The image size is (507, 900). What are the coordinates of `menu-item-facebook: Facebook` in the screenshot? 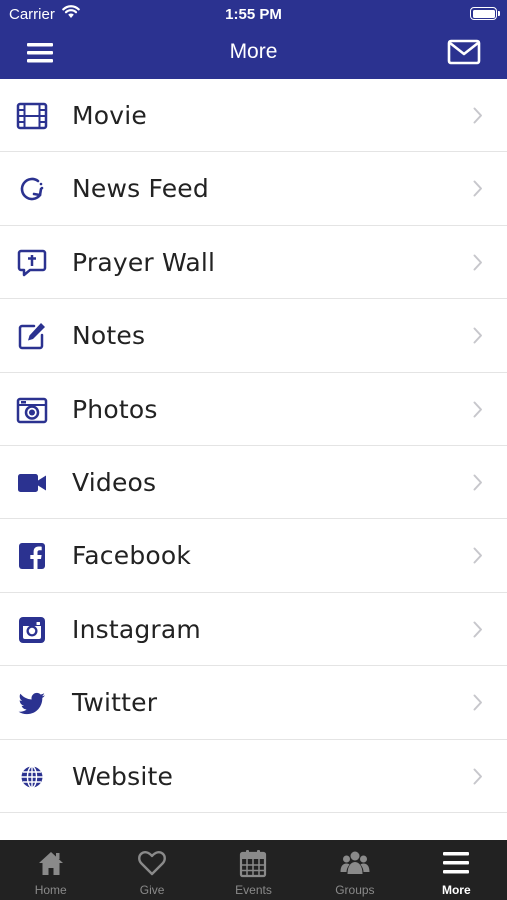 It's located at (253, 556).